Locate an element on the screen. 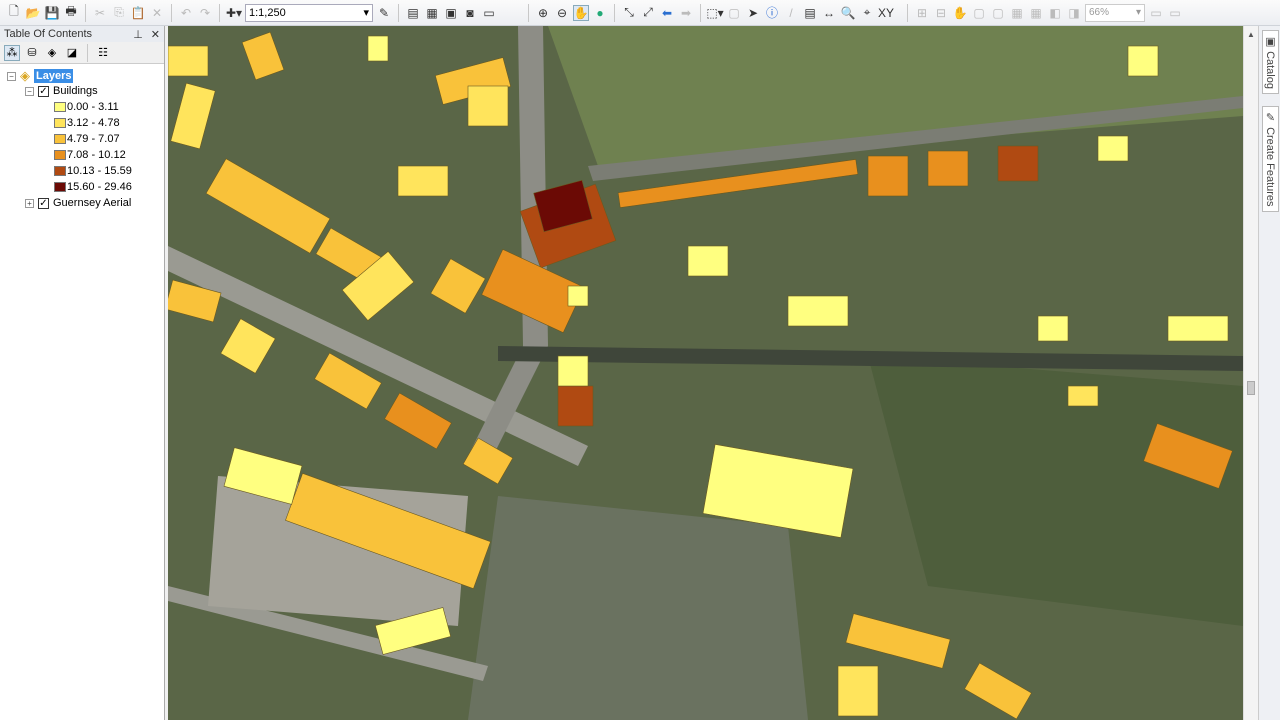  legend-class: 15.60 - 29.46 is located at coordinates (93, 187).